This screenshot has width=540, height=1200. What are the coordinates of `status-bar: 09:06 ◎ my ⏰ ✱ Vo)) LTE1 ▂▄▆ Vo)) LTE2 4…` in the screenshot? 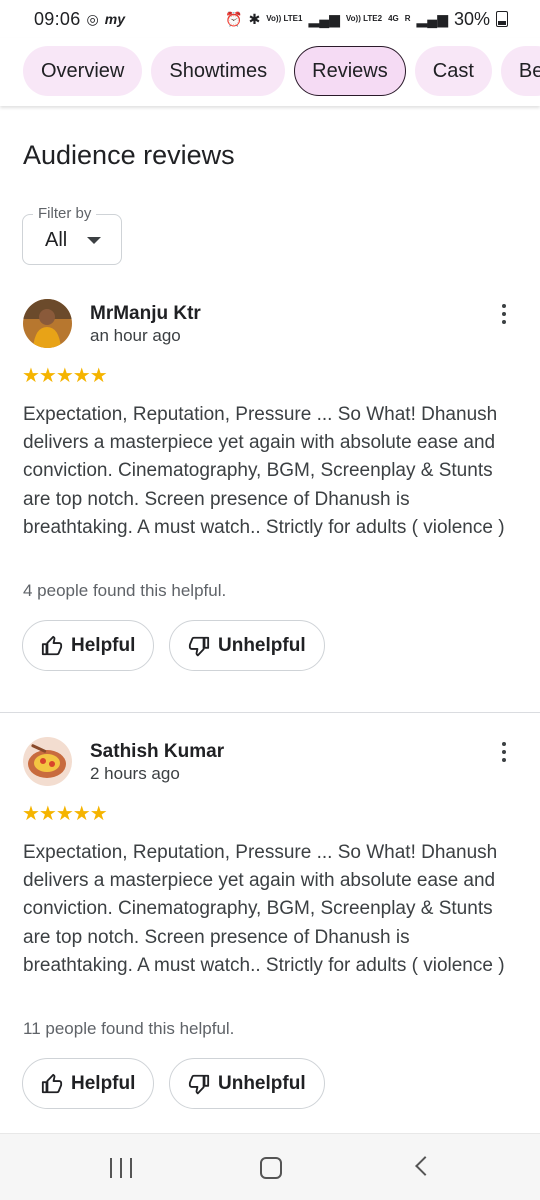 It's located at (270, 19).